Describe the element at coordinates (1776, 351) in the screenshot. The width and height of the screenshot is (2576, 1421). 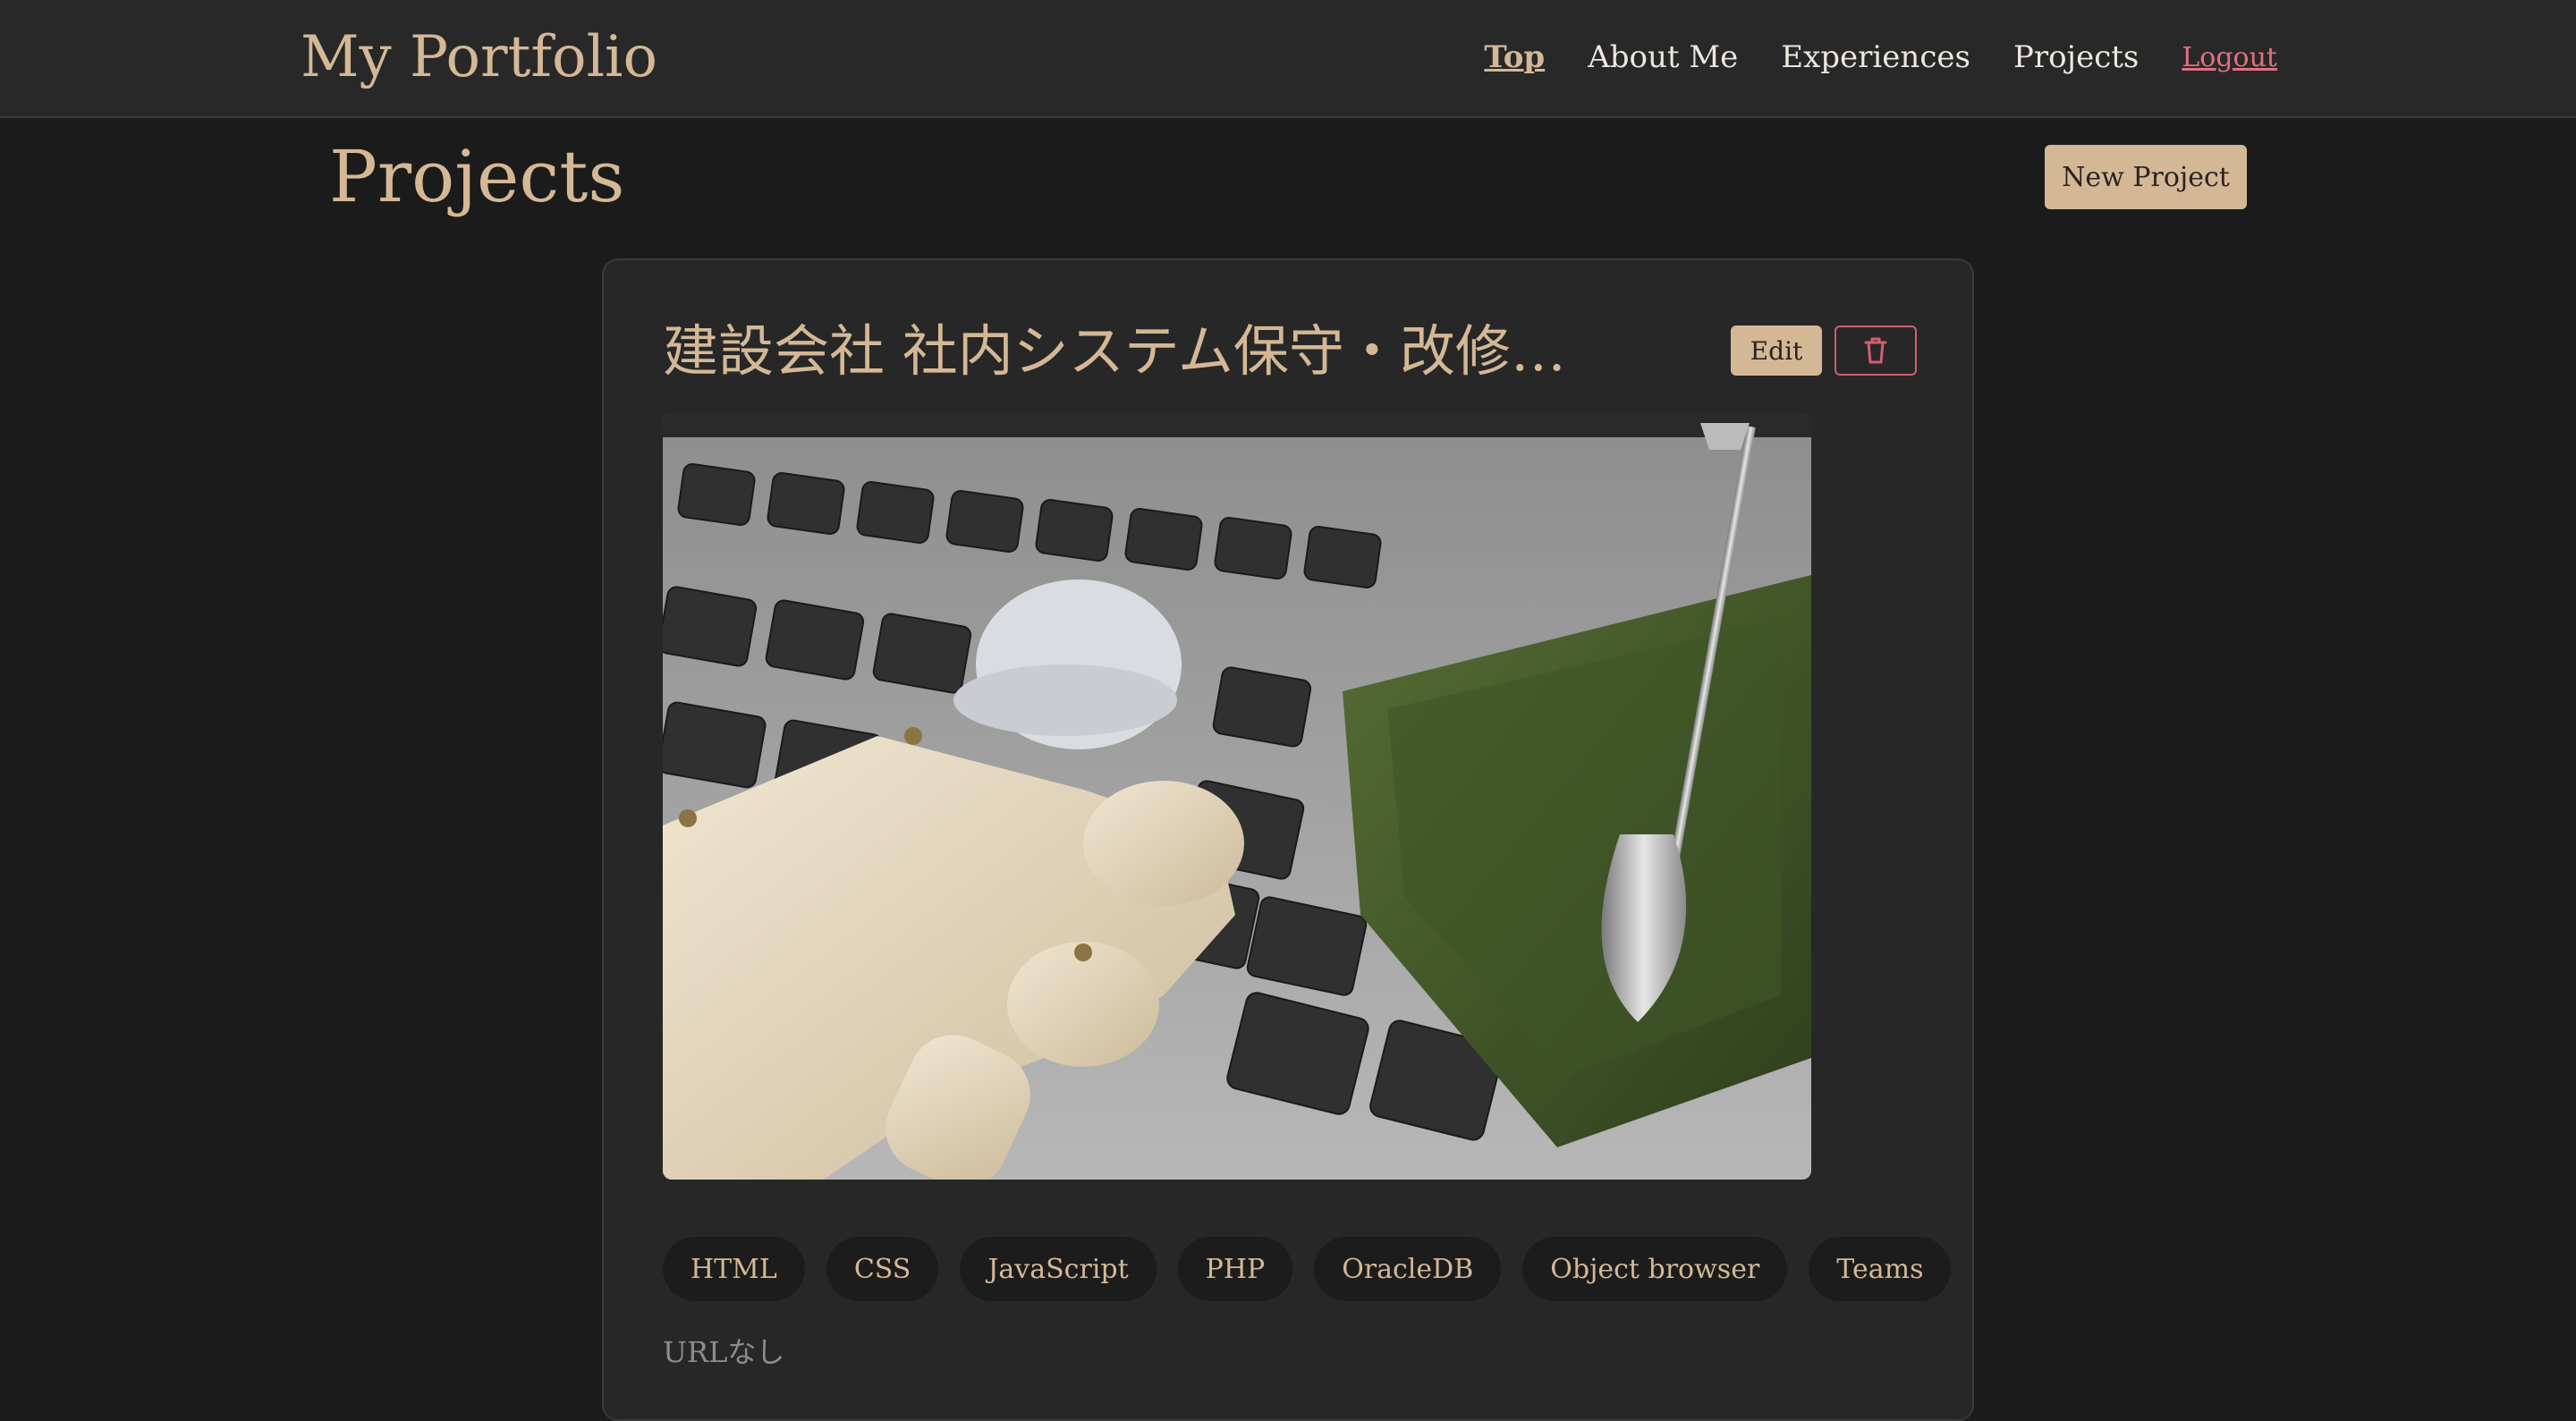
I see `edit-button: Edit` at that location.